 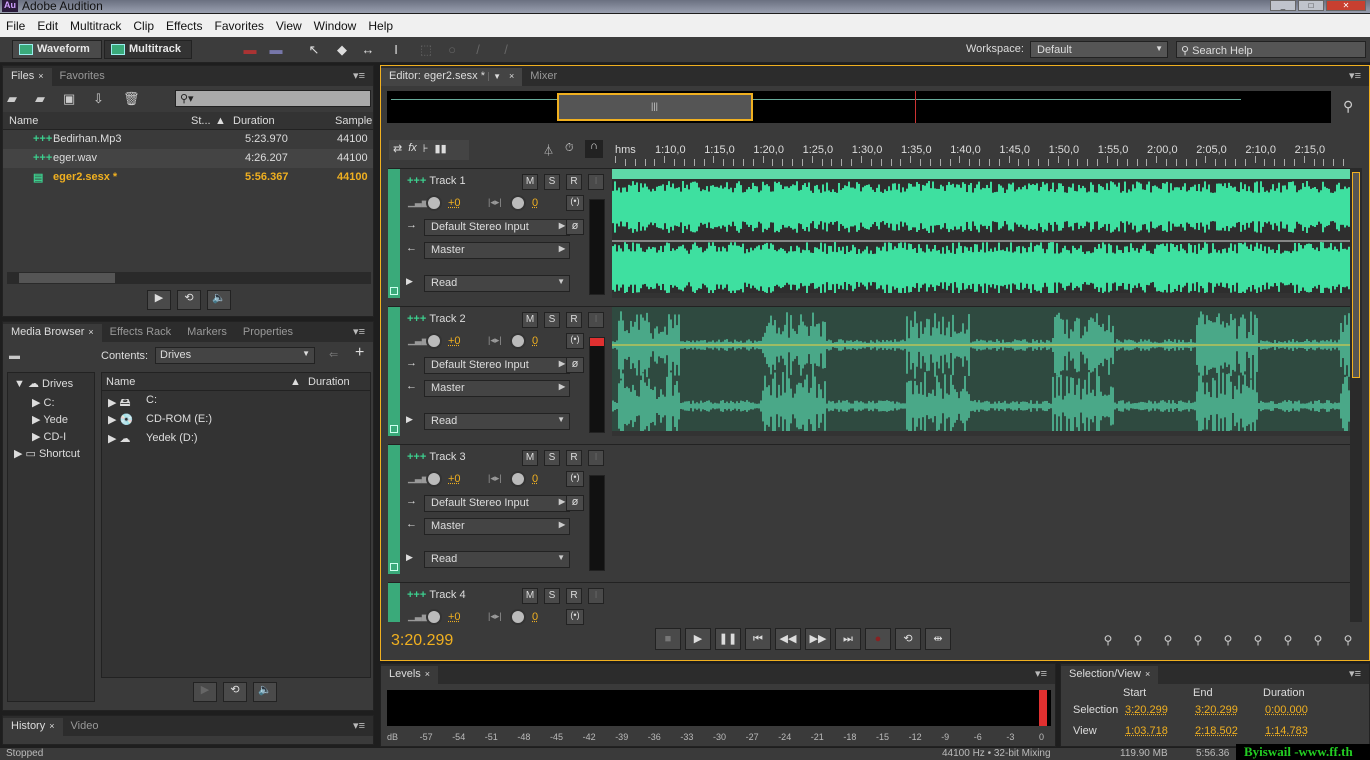 I want to click on panel-menu-icon: ▾≡, so click(x=1355, y=673).